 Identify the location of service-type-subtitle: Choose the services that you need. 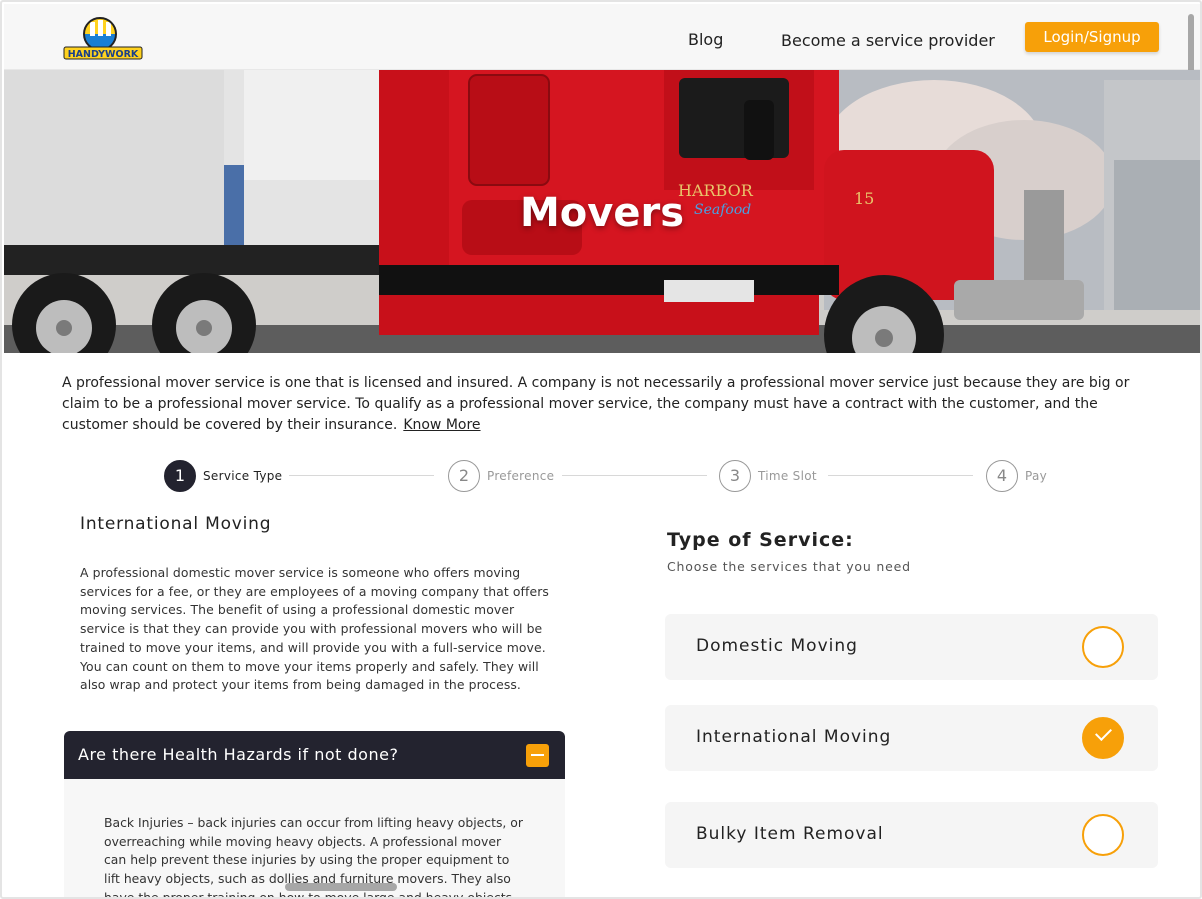
(789, 566).